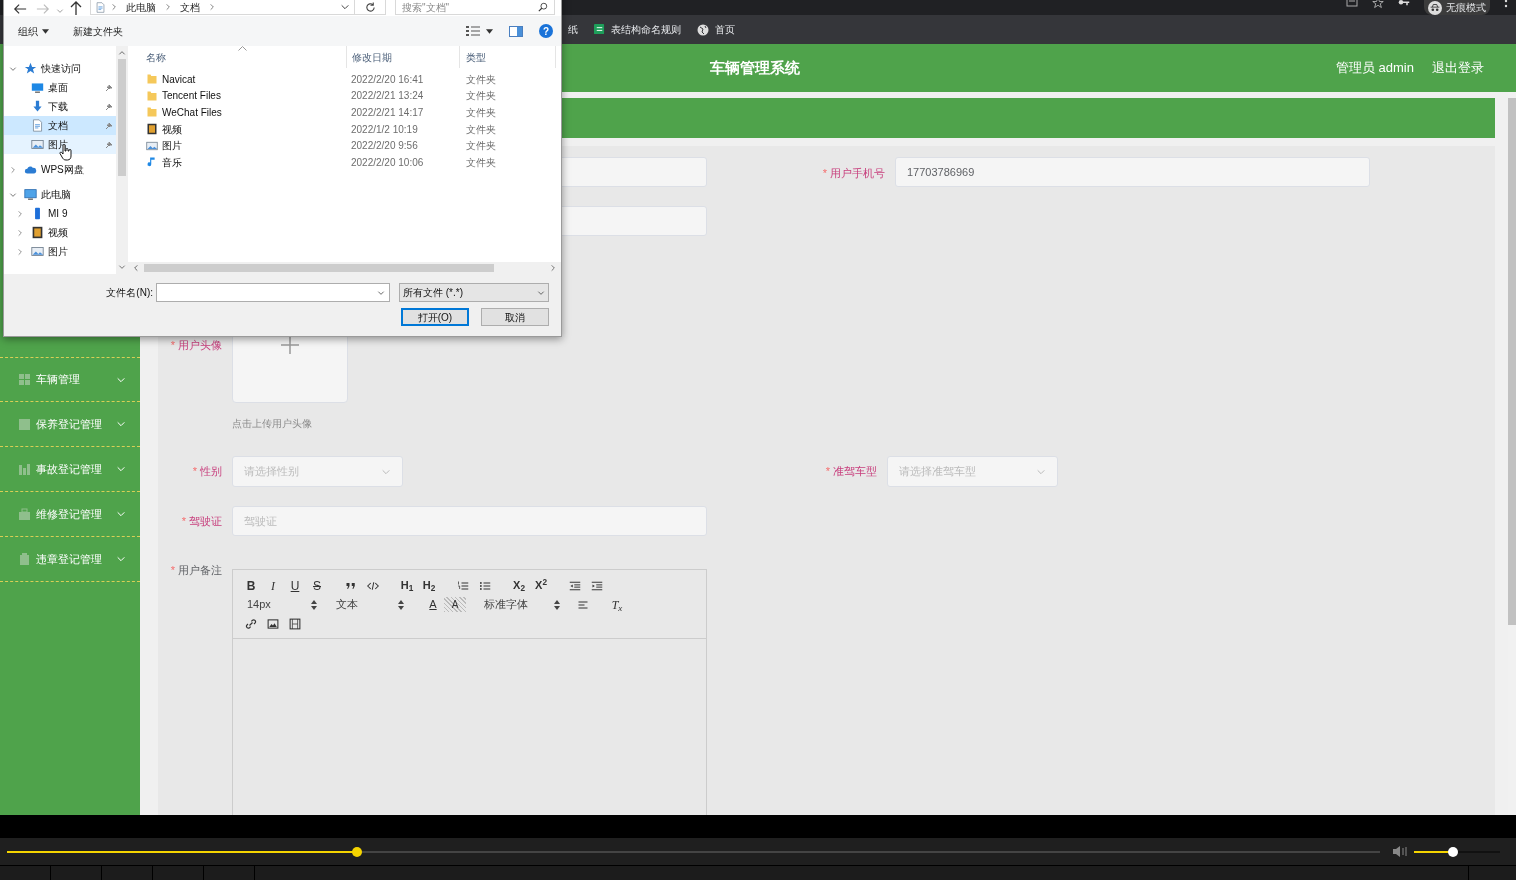 This screenshot has width=1516, height=880. Describe the element at coordinates (455, 604) in the screenshot. I see `highlight-button: A` at that location.